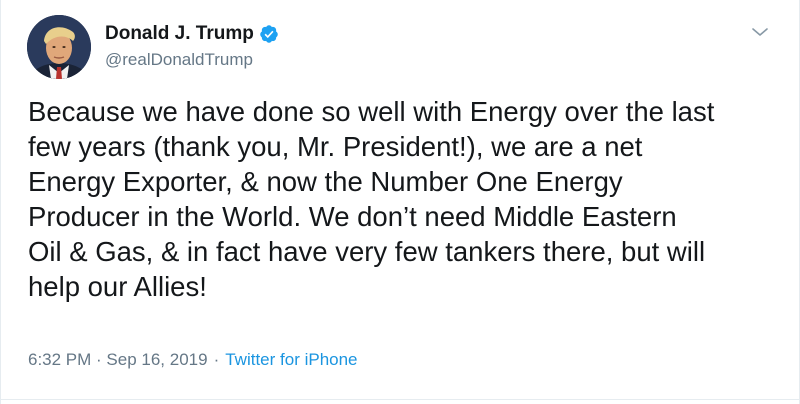 This screenshot has height=404, width=800. What do you see at coordinates (117, 286) in the screenshot?
I see `tweet-text-line: help our Allies!` at bounding box center [117, 286].